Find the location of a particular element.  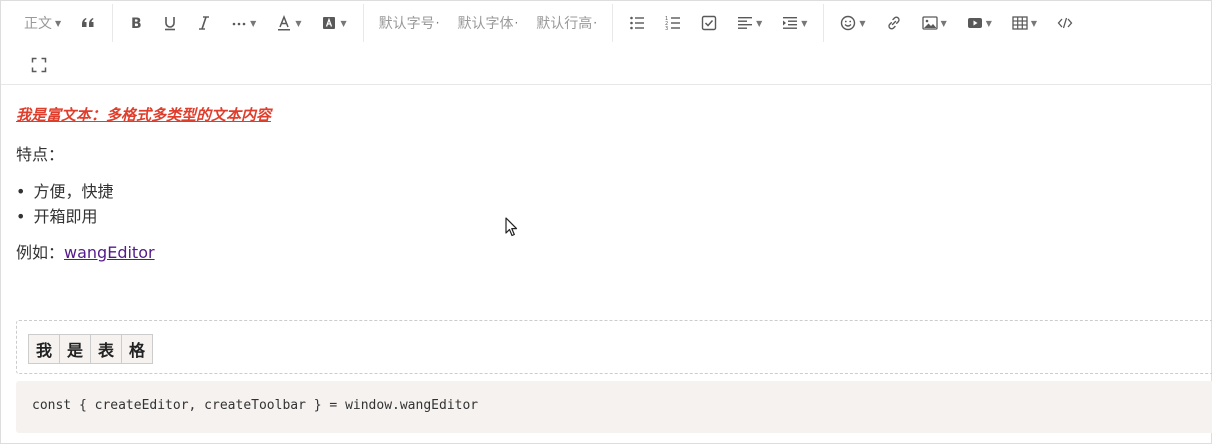

list-item: 开箱即用 is located at coordinates (64, 216).